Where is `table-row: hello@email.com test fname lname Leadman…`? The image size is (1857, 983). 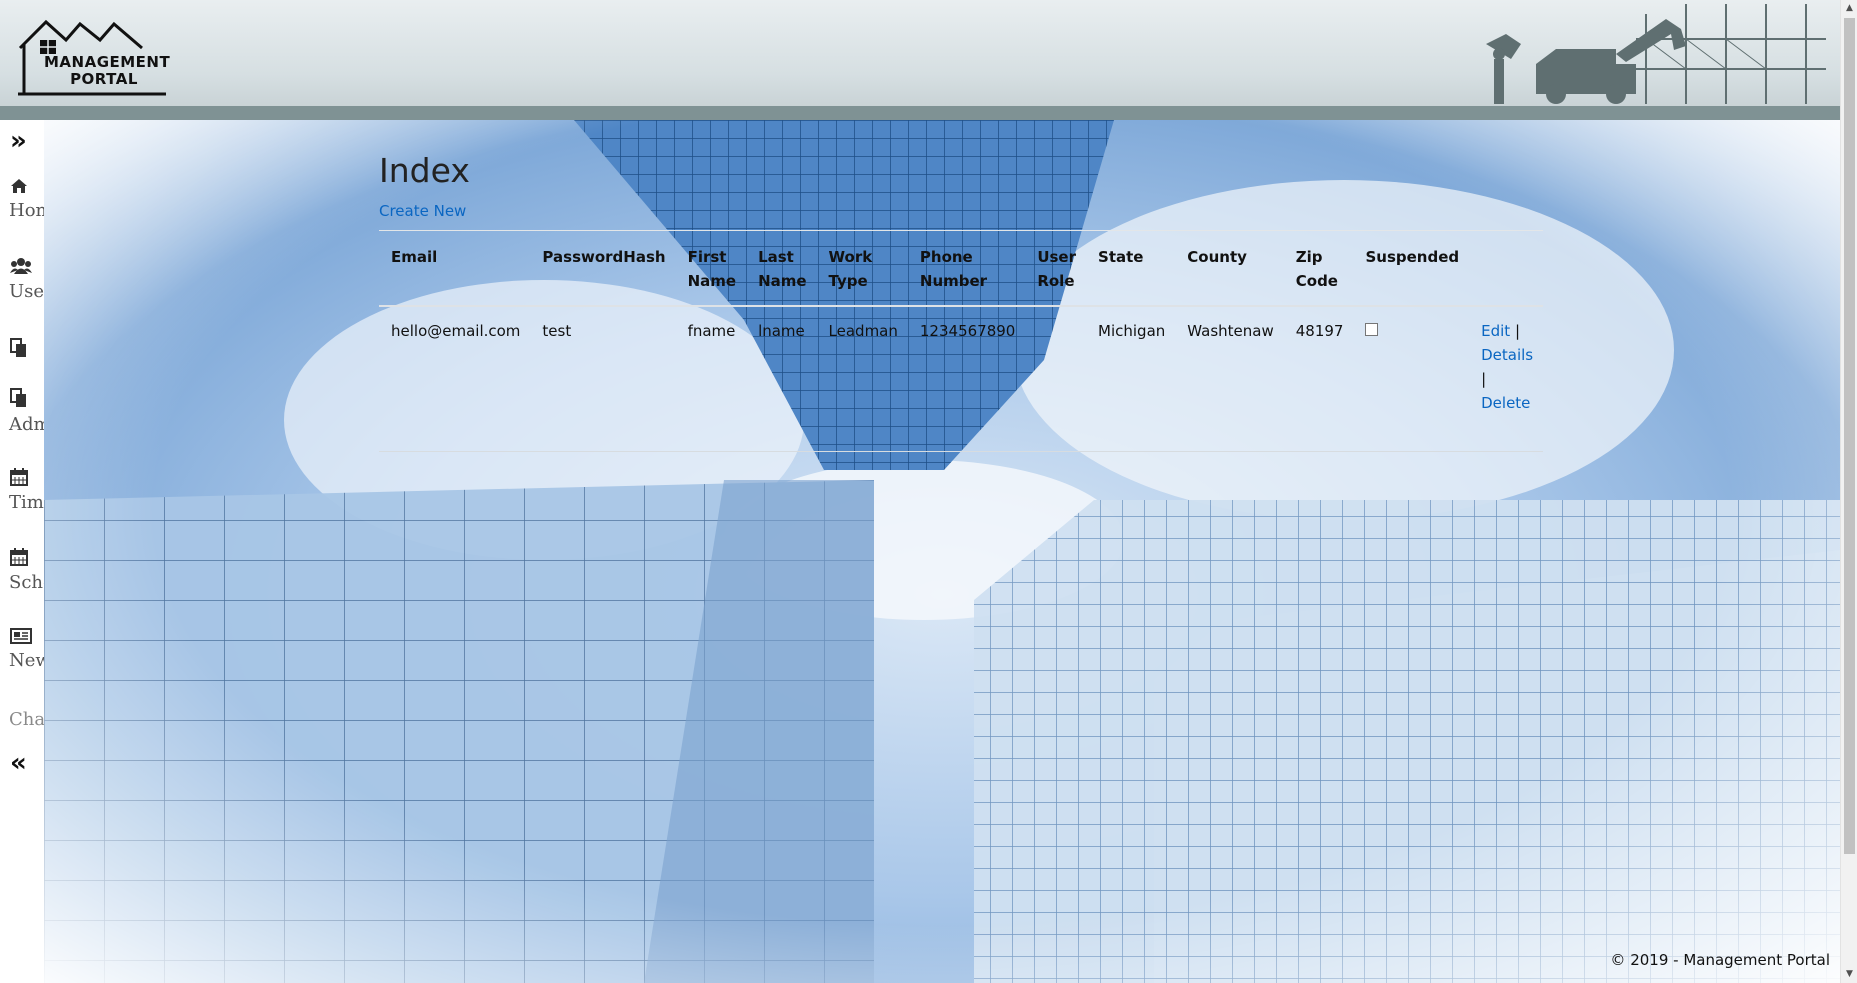
table-row: hello@email.com test fname lname Leadman… is located at coordinates (961, 379).